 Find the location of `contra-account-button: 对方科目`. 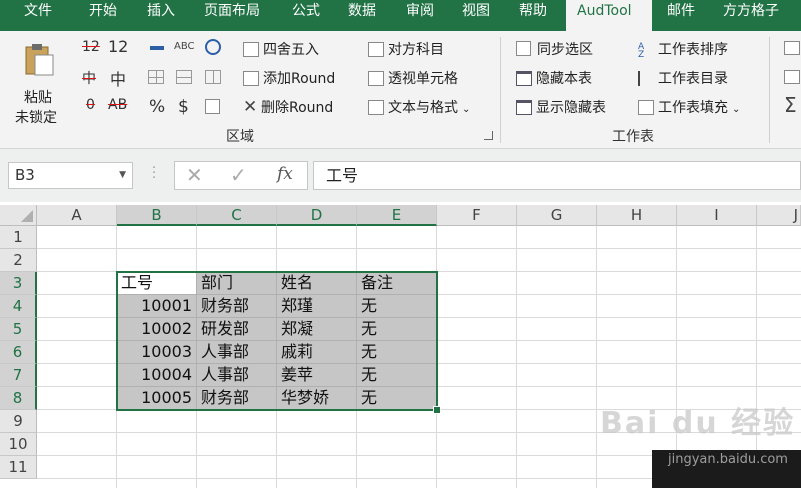

contra-account-button: 对方科目 is located at coordinates (406, 49).